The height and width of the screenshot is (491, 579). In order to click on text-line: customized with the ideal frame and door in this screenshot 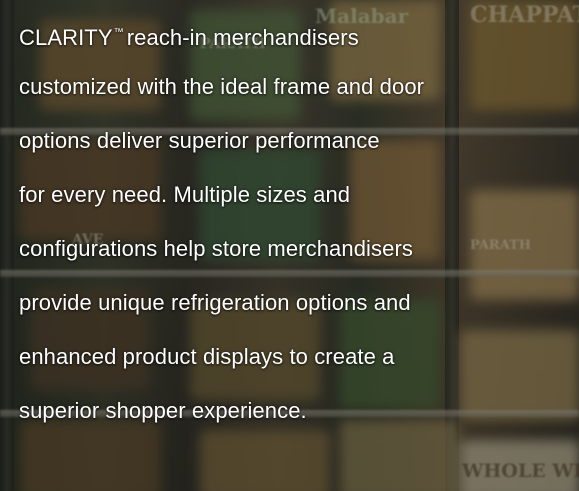, I will do `click(222, 86)`.